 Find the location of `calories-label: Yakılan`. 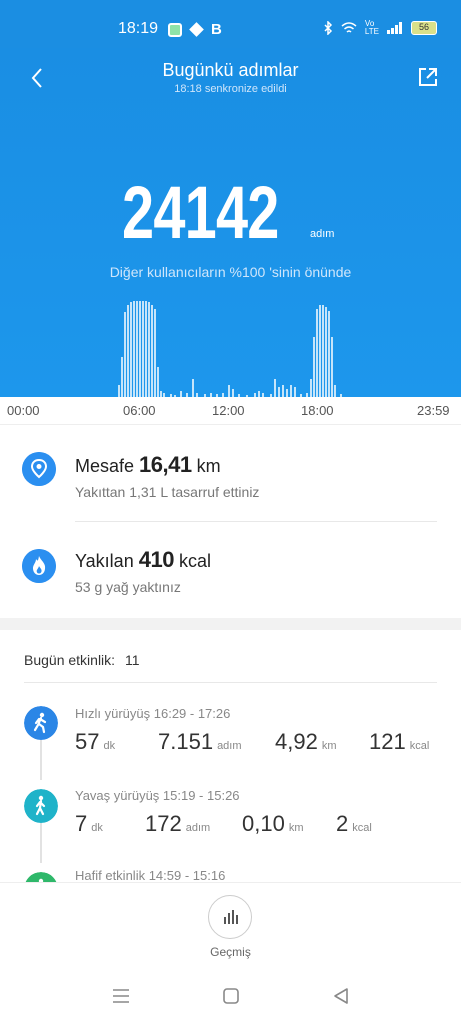

calories-label: Yakılan is located at coordinates (104, 561).